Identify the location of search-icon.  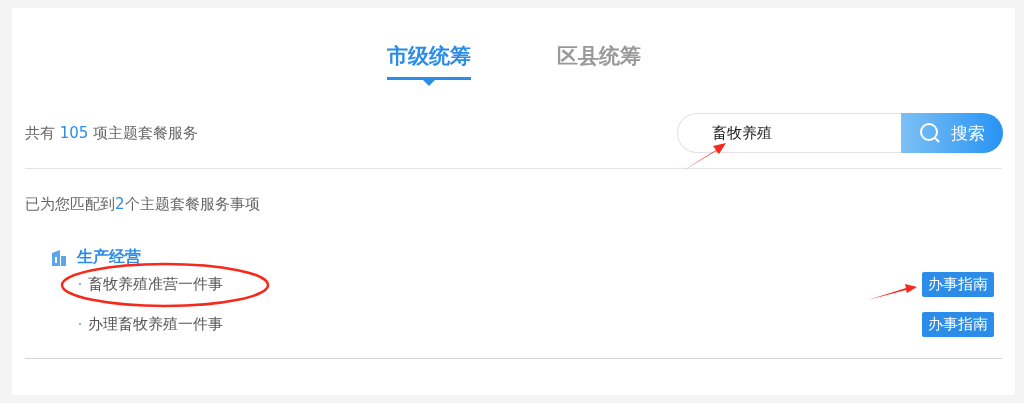
(930, 133).